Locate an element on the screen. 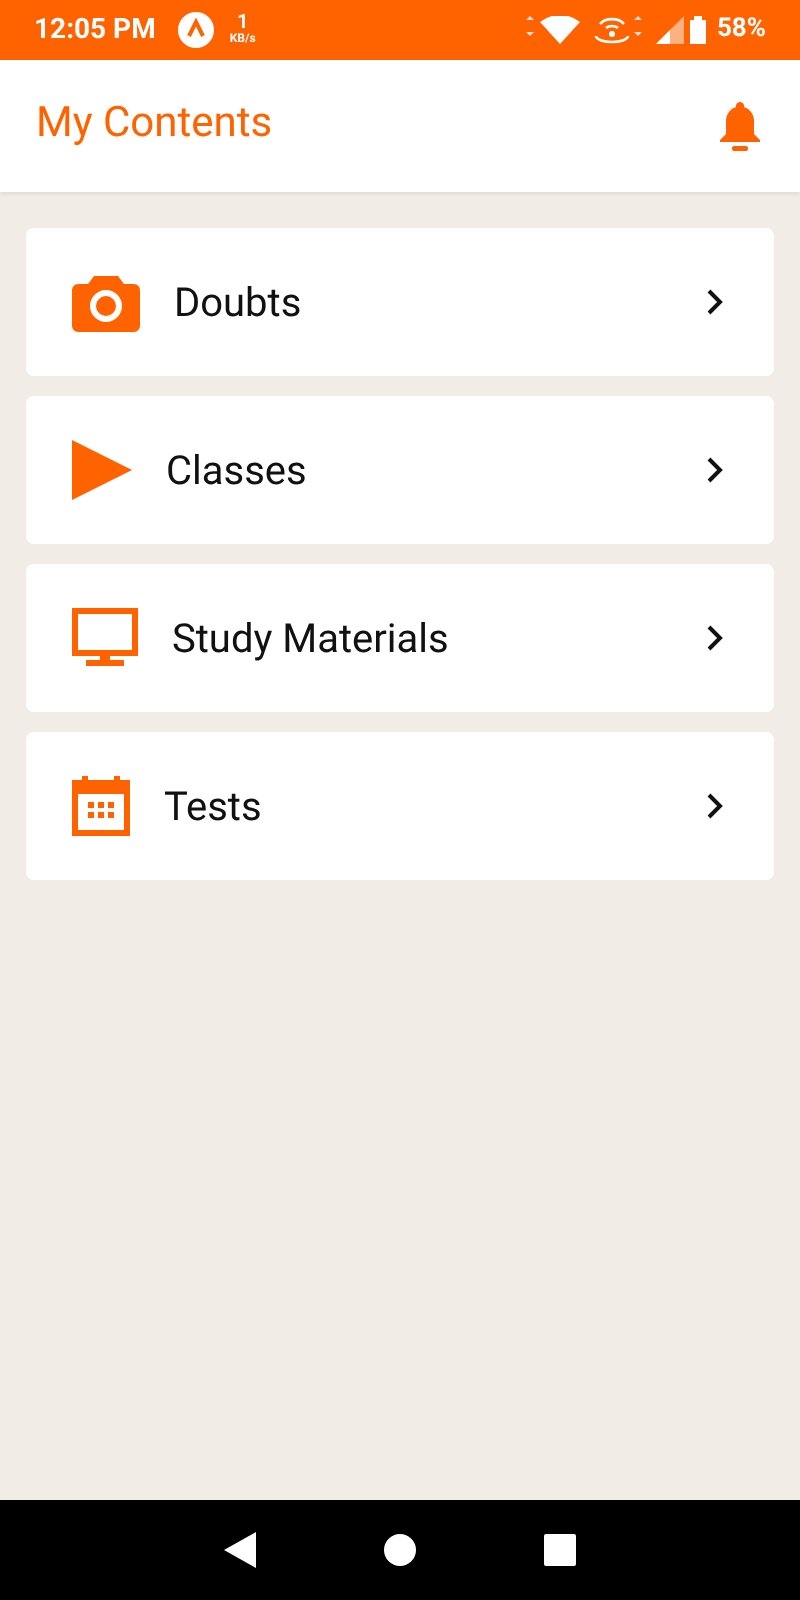 This screenshot has width=800, height=1600. app-notification-icon is located at coordinates (195, 30).